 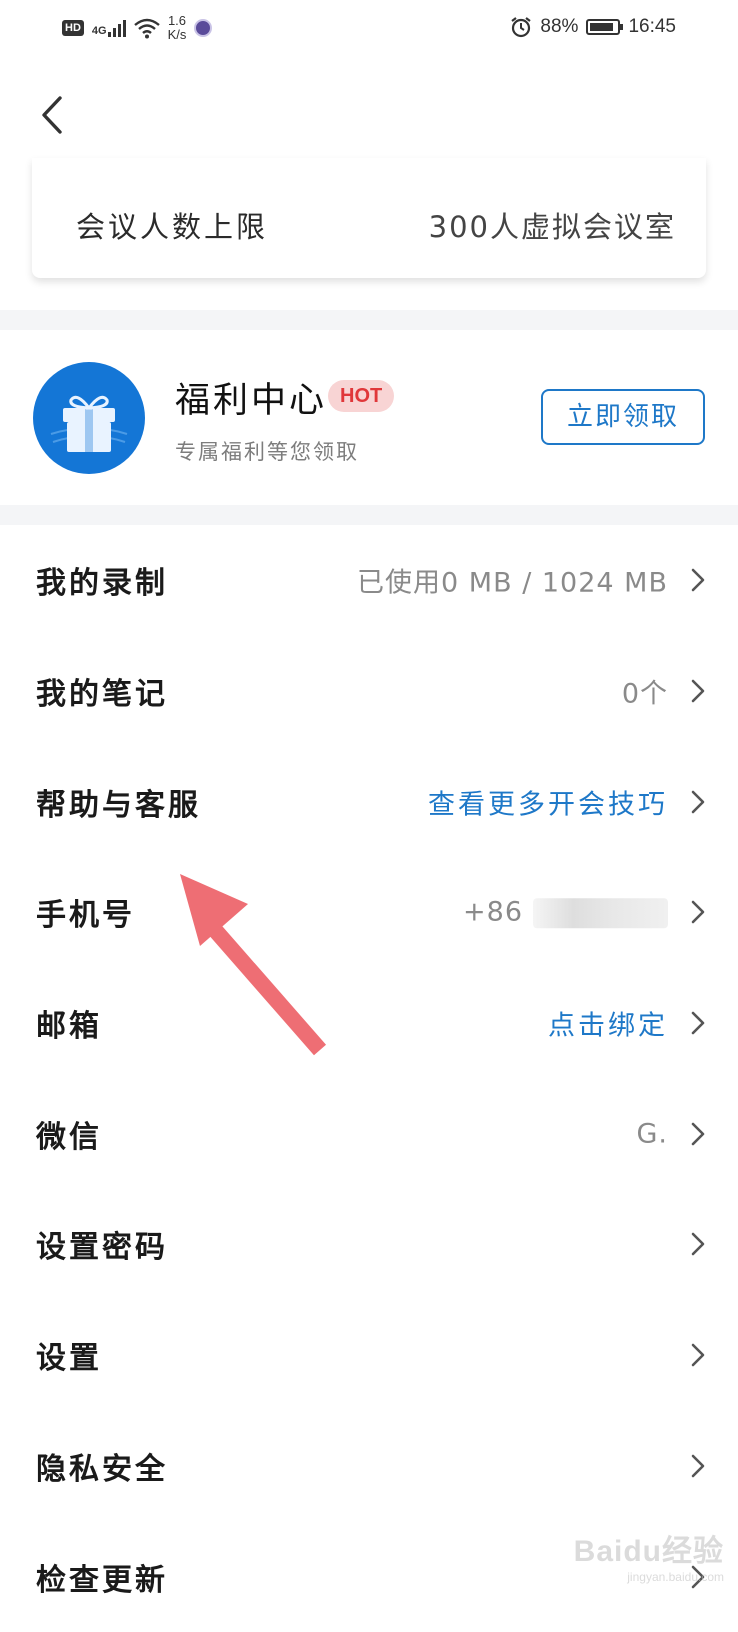 I want to click on menu-item-recordings: 我的录制 已使用0 MB / 1024 MB, so click(x=369, y=580).